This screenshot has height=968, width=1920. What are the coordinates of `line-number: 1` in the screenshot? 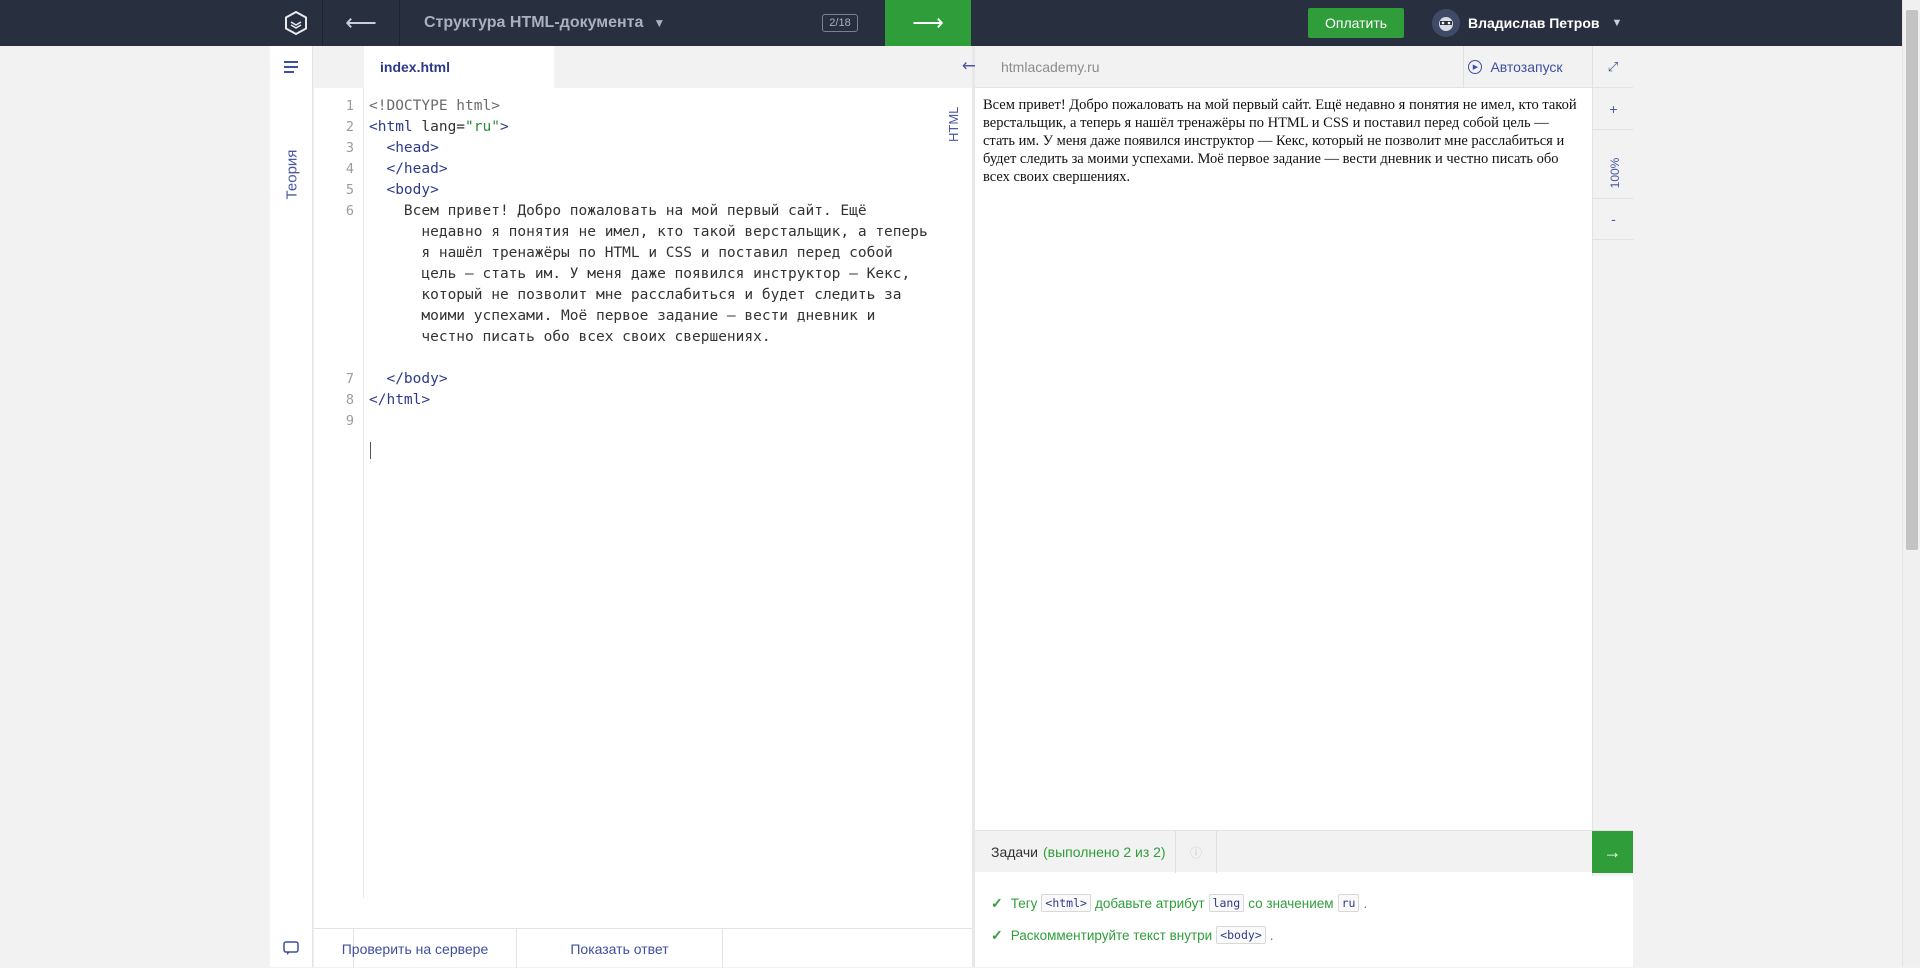 It's located at (349, 106).